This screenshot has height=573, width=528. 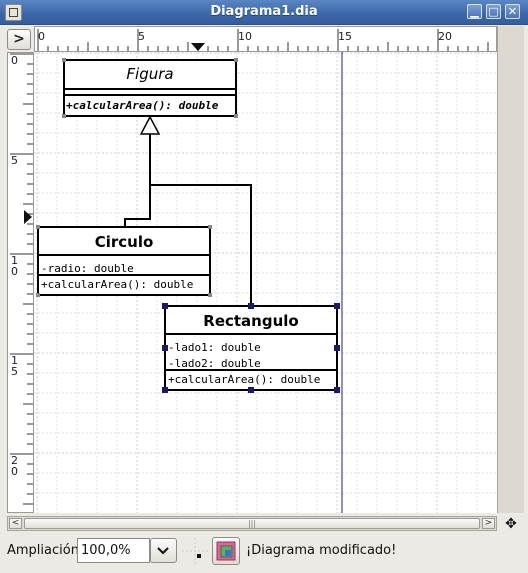 I want to click on toggle-toolbox-button: >, so click(x=19, y=39).